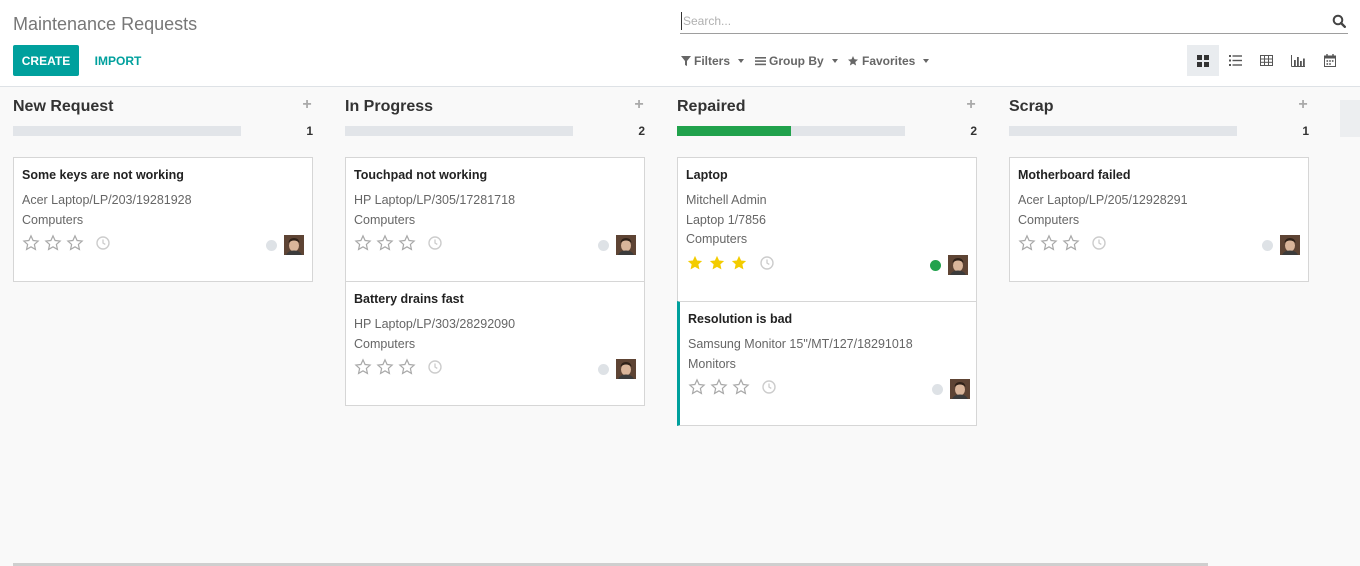  Describe the element at coordinates (435, 324) in the screenshot. I see `card-field: HP Laptop/LP/303/28292090` at that location.